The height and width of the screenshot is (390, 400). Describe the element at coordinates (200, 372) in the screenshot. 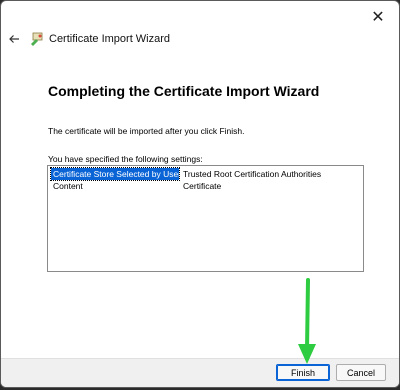

I see `wizard-footer: Finish Cancel` at that location.